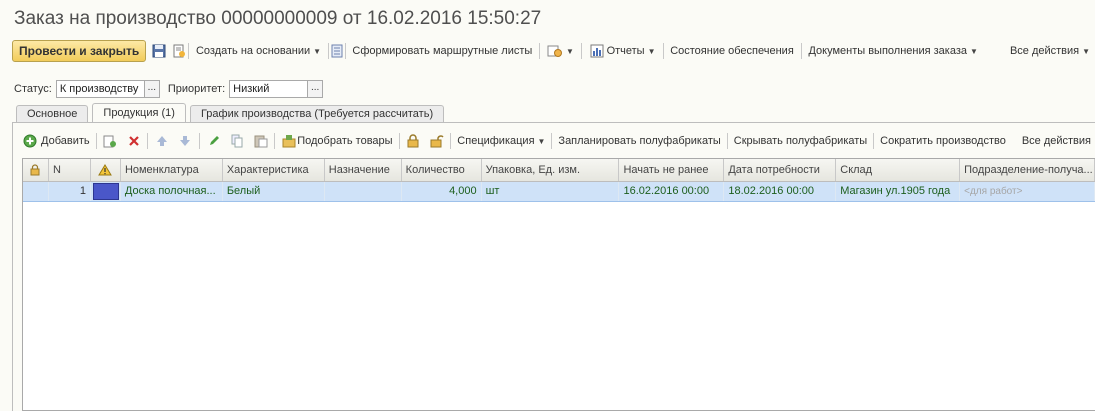  I want to click on paste-icon, so click(260, 141).